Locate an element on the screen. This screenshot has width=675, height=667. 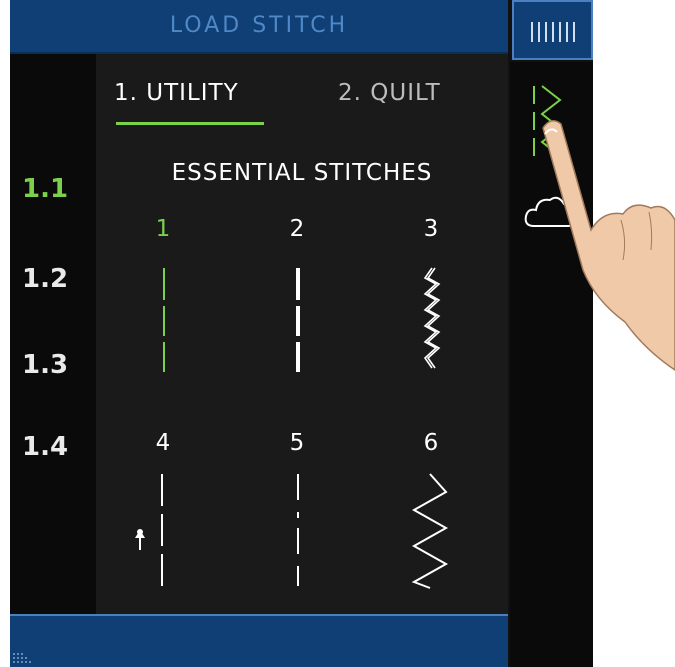
footer-bar is located at coordinates (259, 640).